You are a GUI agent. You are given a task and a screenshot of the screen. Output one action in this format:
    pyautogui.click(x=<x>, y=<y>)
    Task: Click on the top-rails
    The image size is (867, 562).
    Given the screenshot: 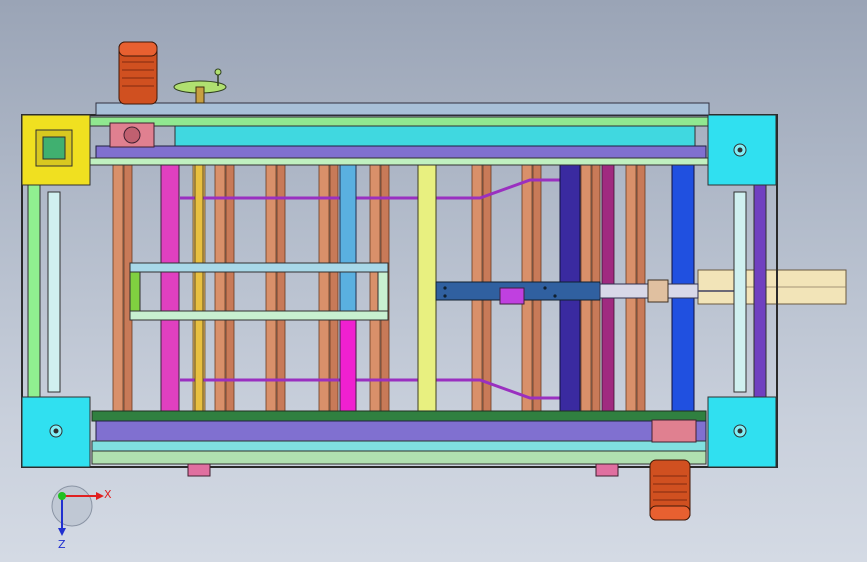 What is the action you would take?
    pyautogui.click(x=399, y=134)
    